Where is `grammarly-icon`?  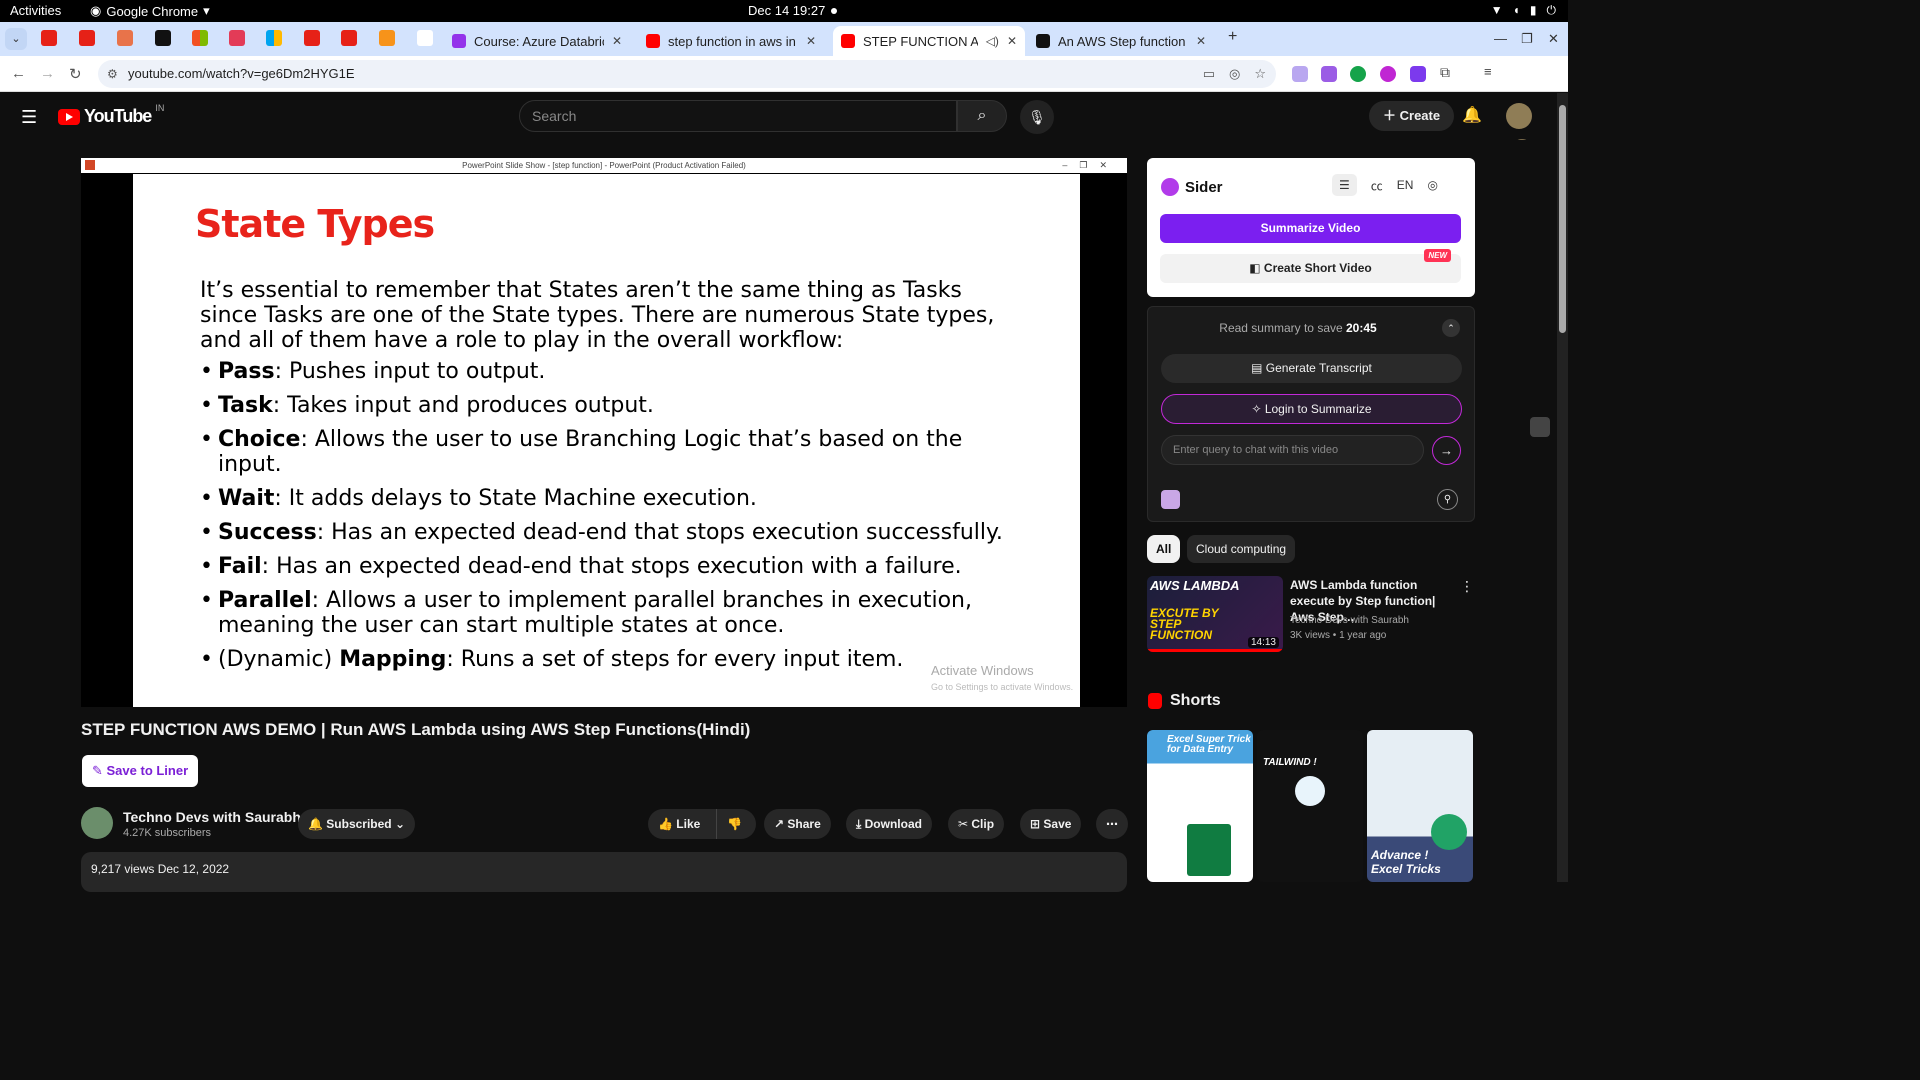 grammarly-icon is located at coordinates (1358, 74).